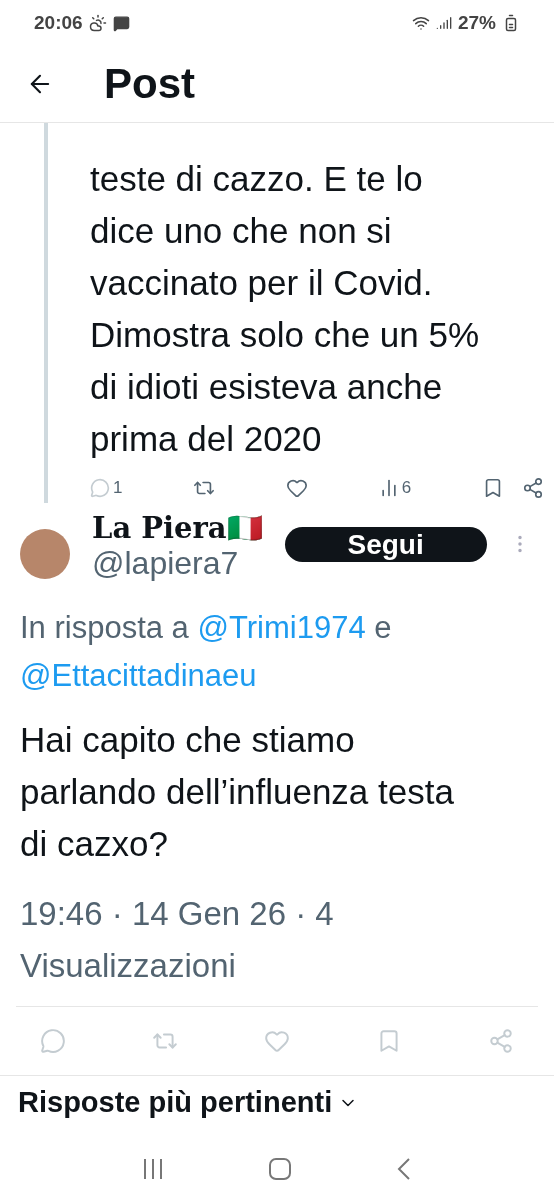 The height and width of the screenshot is (1200, 554). What do you see at coordinates (297, 488) in the screenshot?
I see `like-icon` at bounding box center [297, 488].